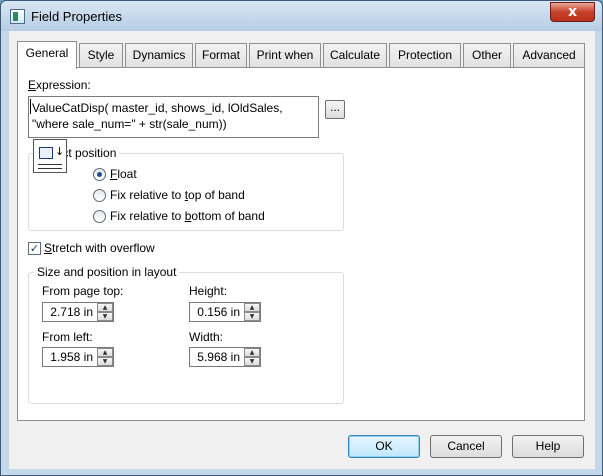 The image size is (603, 476). Describe the element at coordinates (127, 174) in the screenshot. I see `float-label-post: loat` at that location.